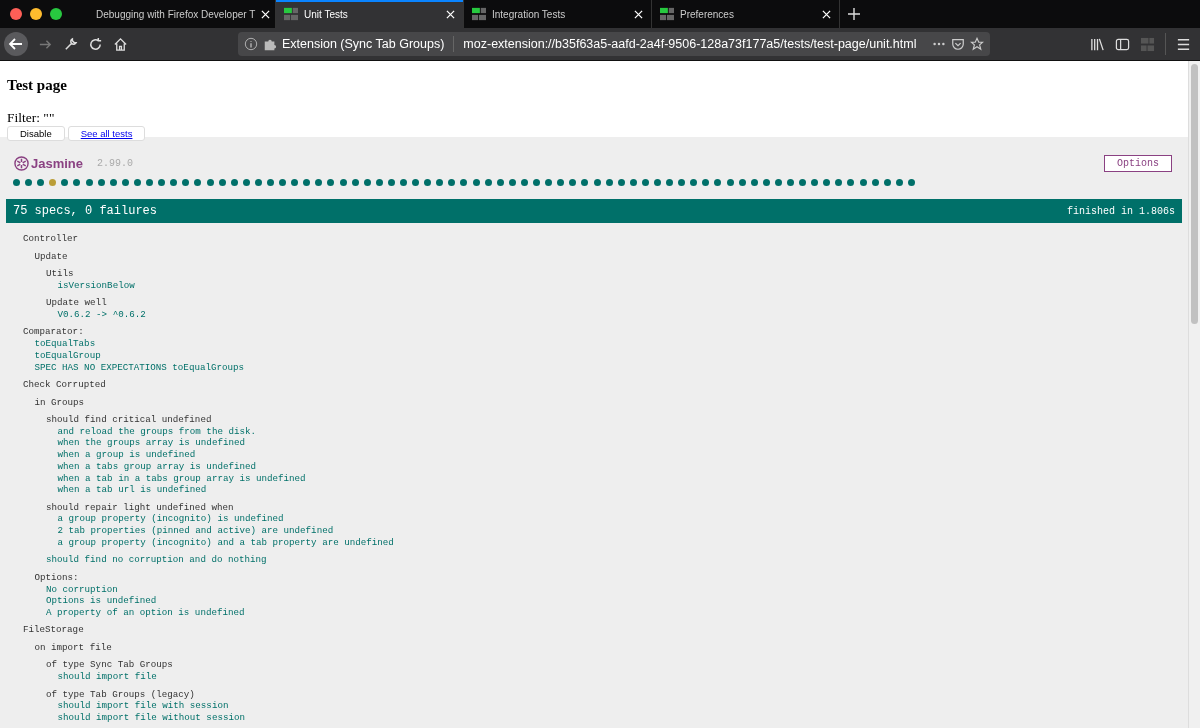 Image resolution: width=1200 pixels, height=728 pixels. What do you see at coordinates (132, 490) in the screenshot?
I see `spec-name: when a tab url is undefined` at bounding box center [132, 490].